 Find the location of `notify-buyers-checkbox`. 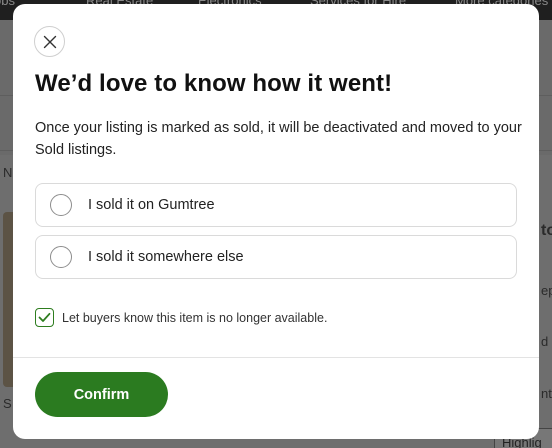

notify-buyers-checkbox is located at coordinates (44, 317).